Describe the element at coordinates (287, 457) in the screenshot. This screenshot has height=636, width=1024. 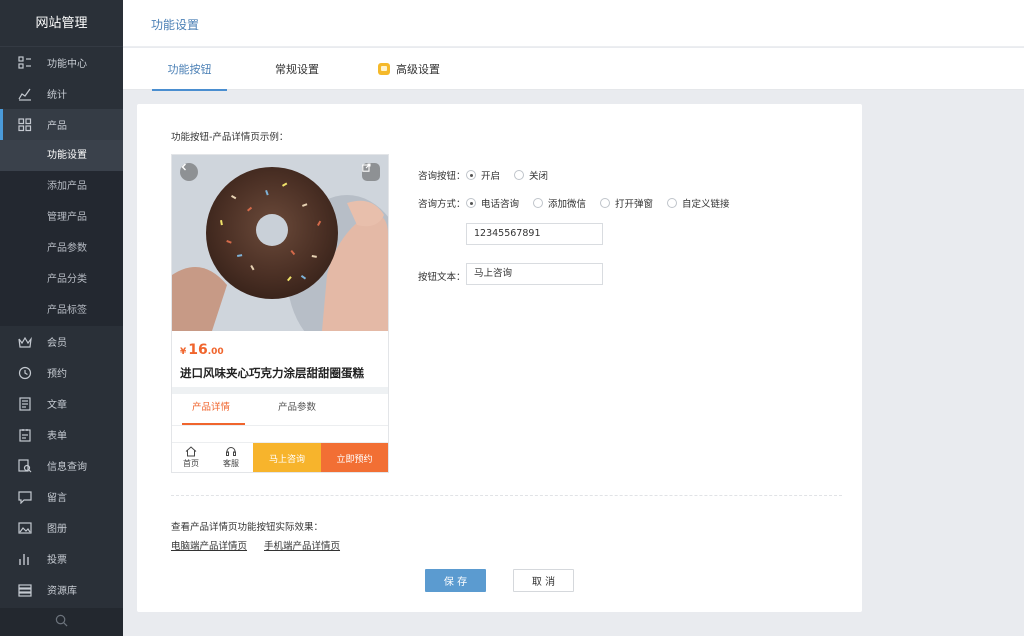
I see `consult-now-button: 马上咨询` at that location.